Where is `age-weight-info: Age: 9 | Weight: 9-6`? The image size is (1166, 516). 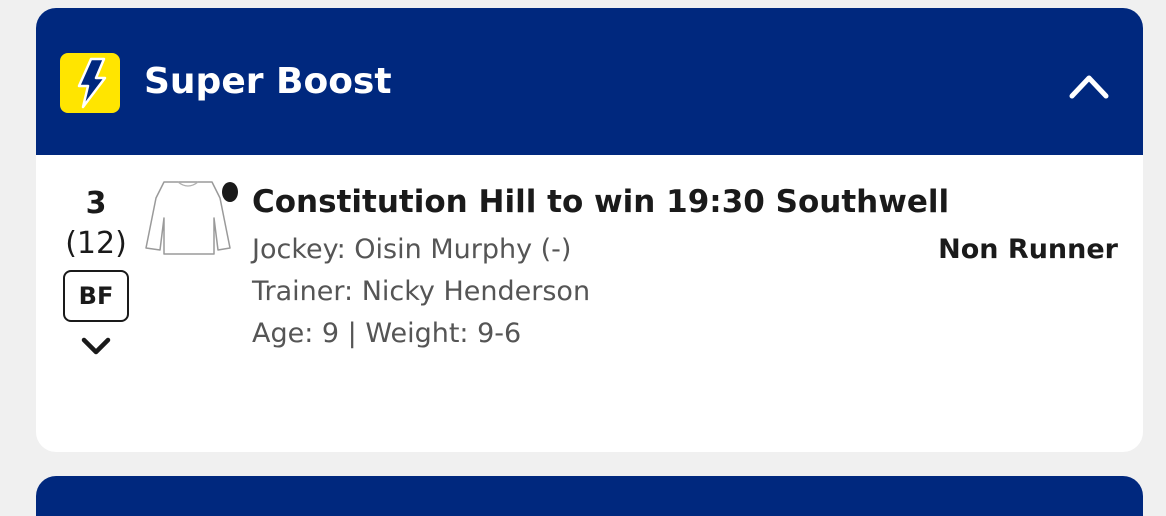
age-weight-info: Age: 9 | Weight: 9-6 is located at coordinates (387, 333).